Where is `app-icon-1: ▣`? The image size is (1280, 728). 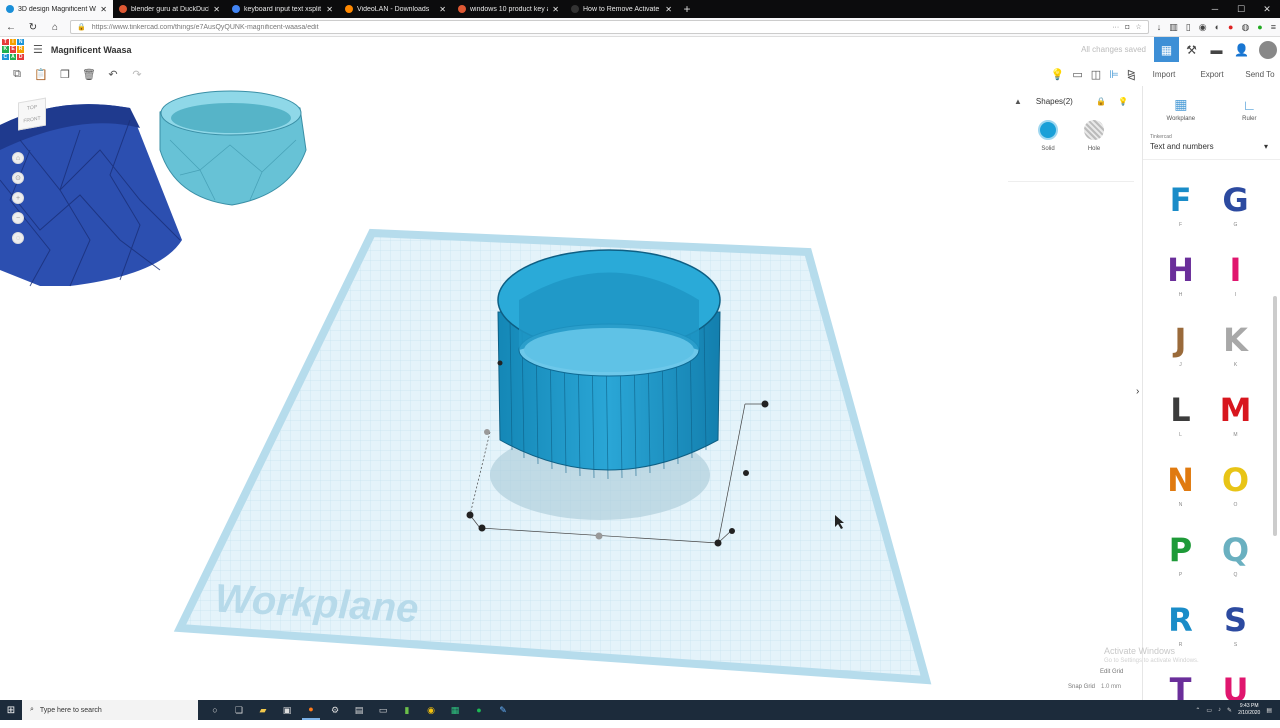
app-icon-1: ▣ is located at coordinates (287, 710).